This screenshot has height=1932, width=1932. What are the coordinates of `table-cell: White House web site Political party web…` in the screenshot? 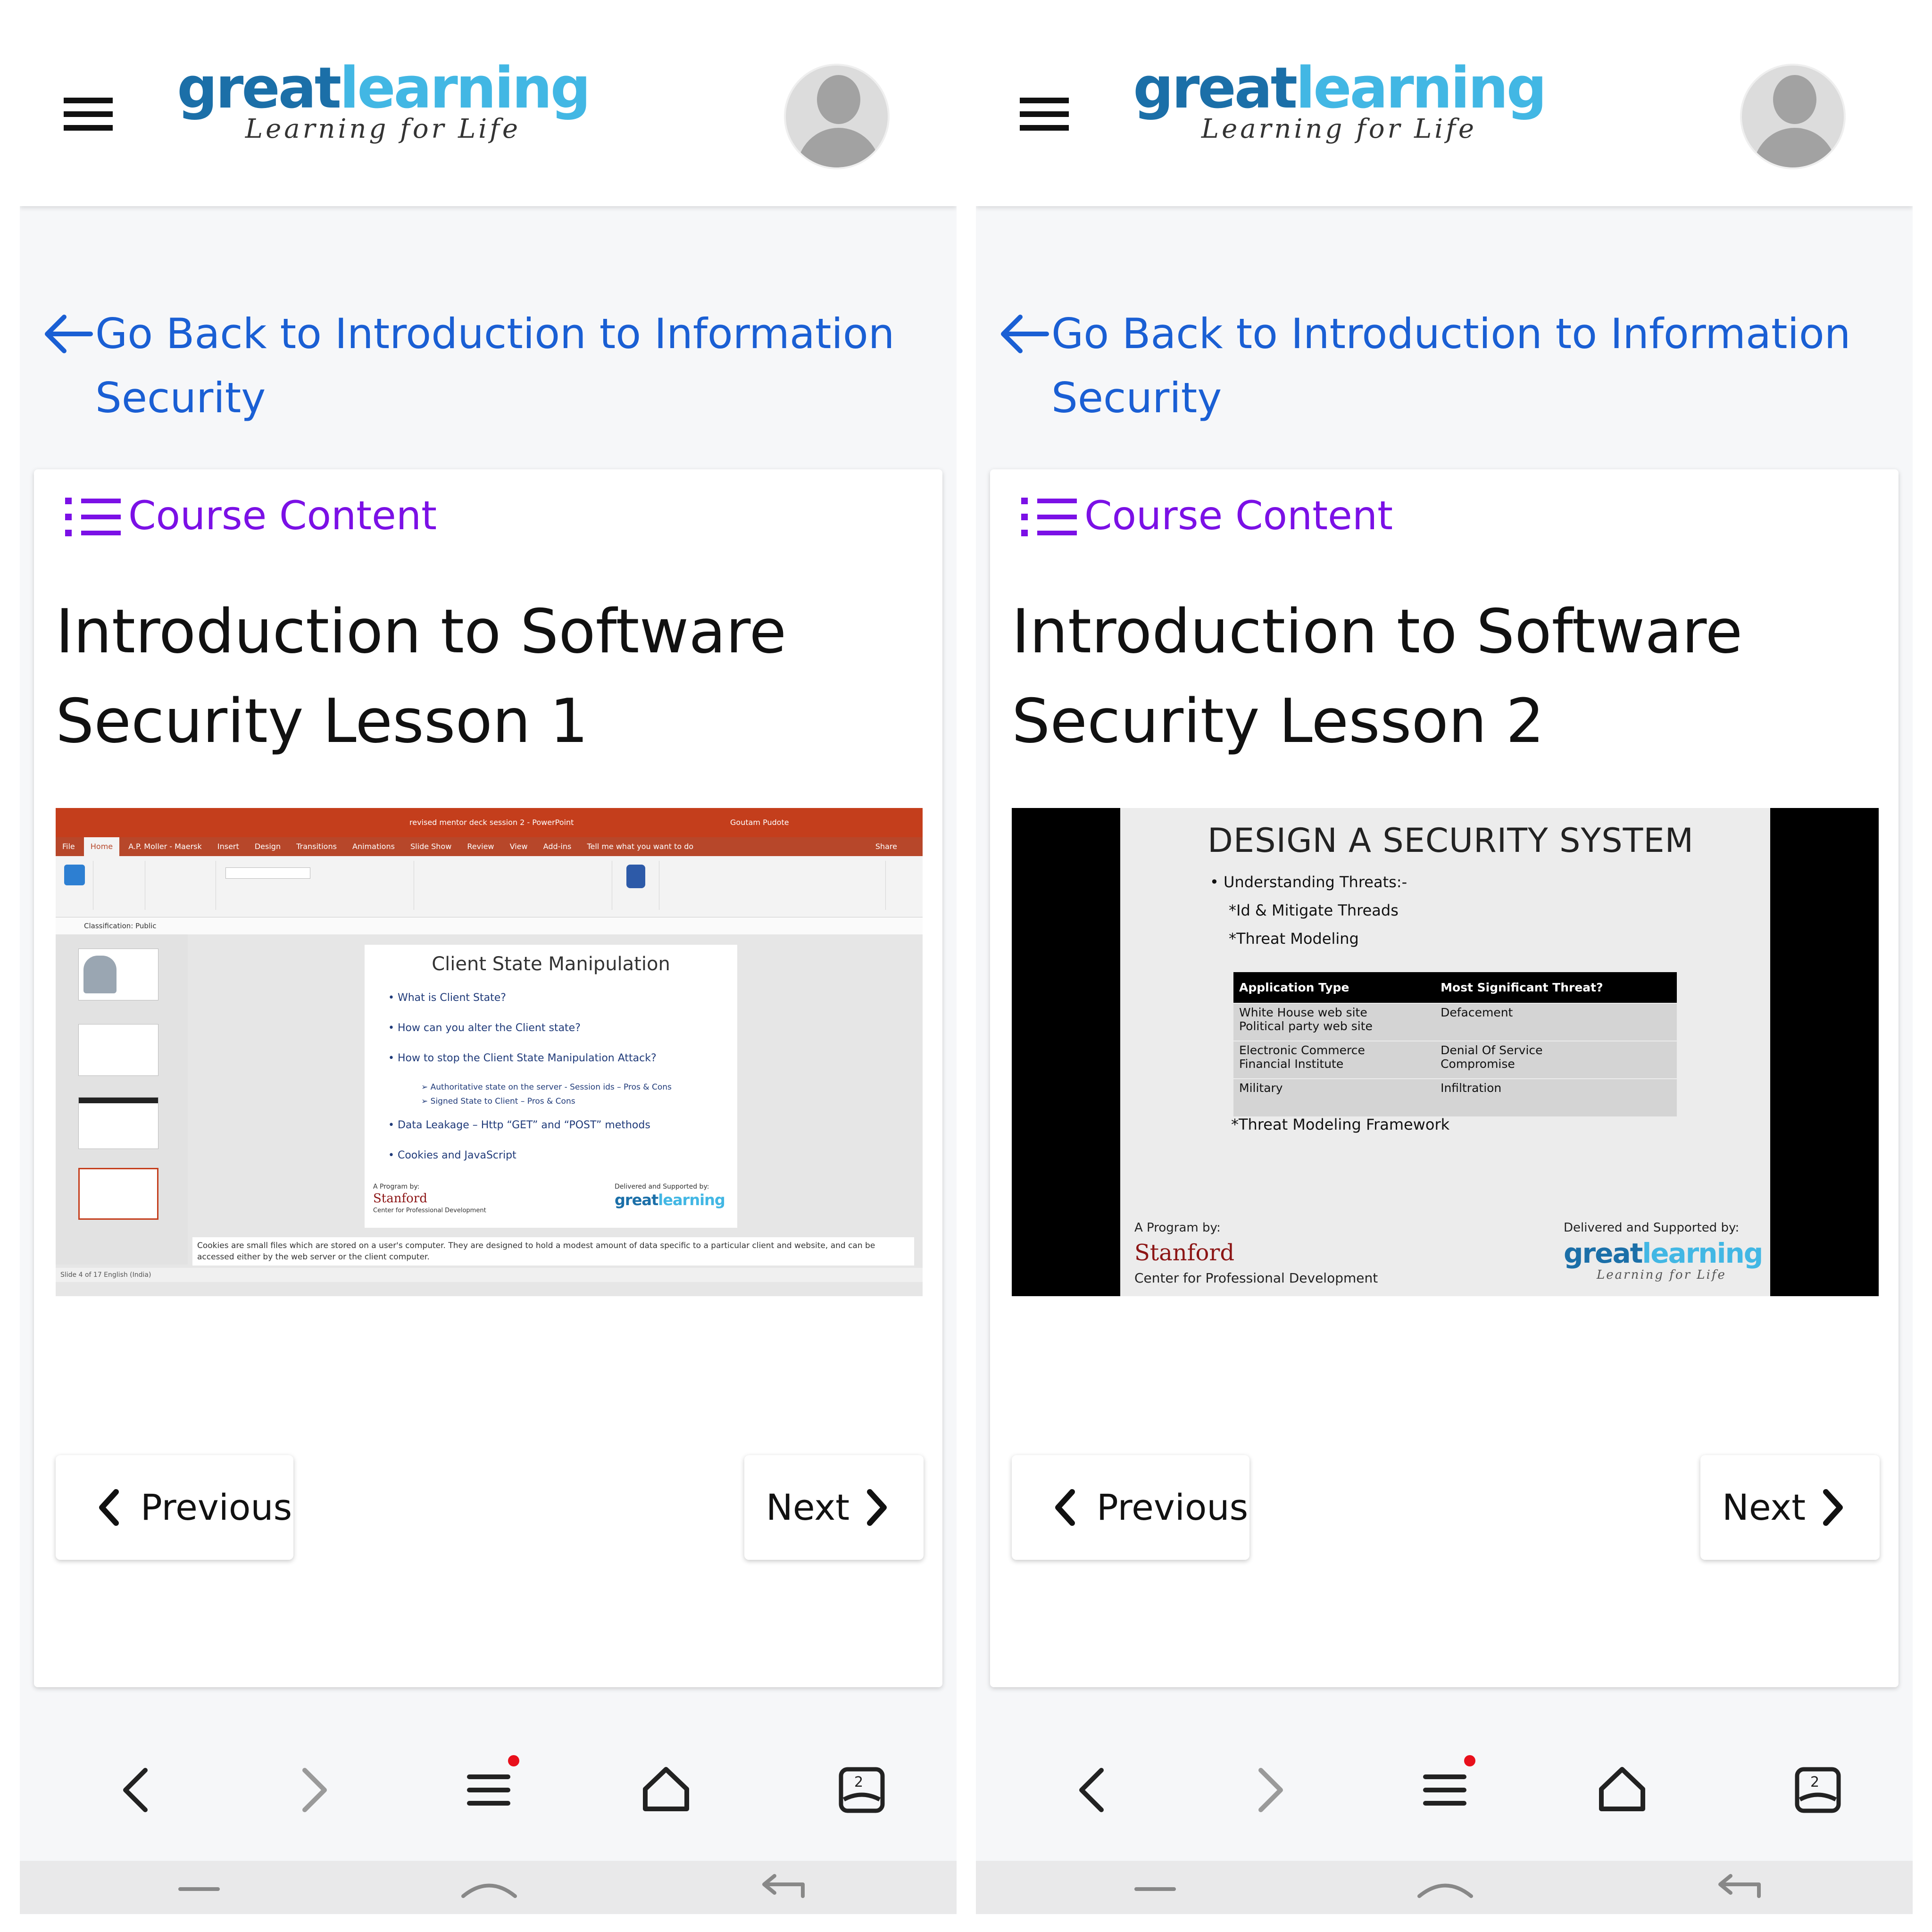 It's located at (1334, 1022).